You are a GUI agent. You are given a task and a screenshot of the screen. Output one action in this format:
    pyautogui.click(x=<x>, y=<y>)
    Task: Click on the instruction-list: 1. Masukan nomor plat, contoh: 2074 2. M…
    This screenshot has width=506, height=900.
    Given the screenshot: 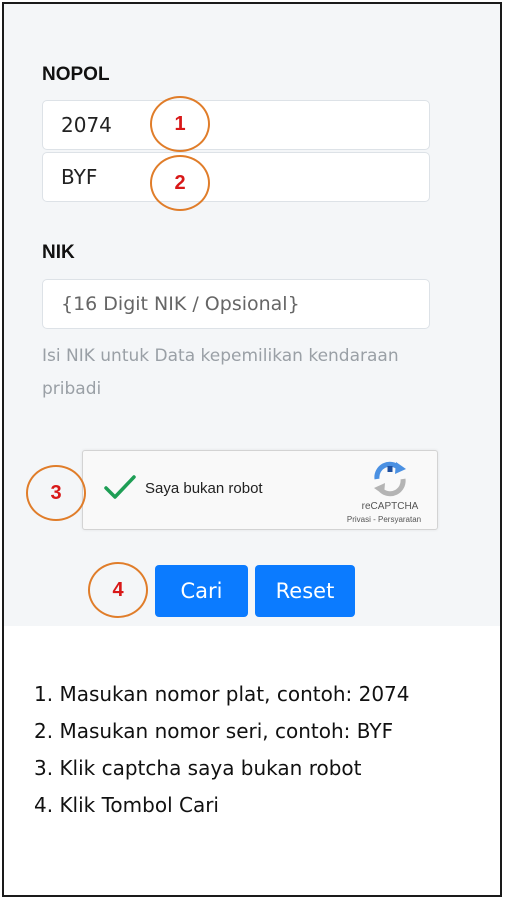 What is the action you would take?
    pyautogui.click(x=222, y=750)
    